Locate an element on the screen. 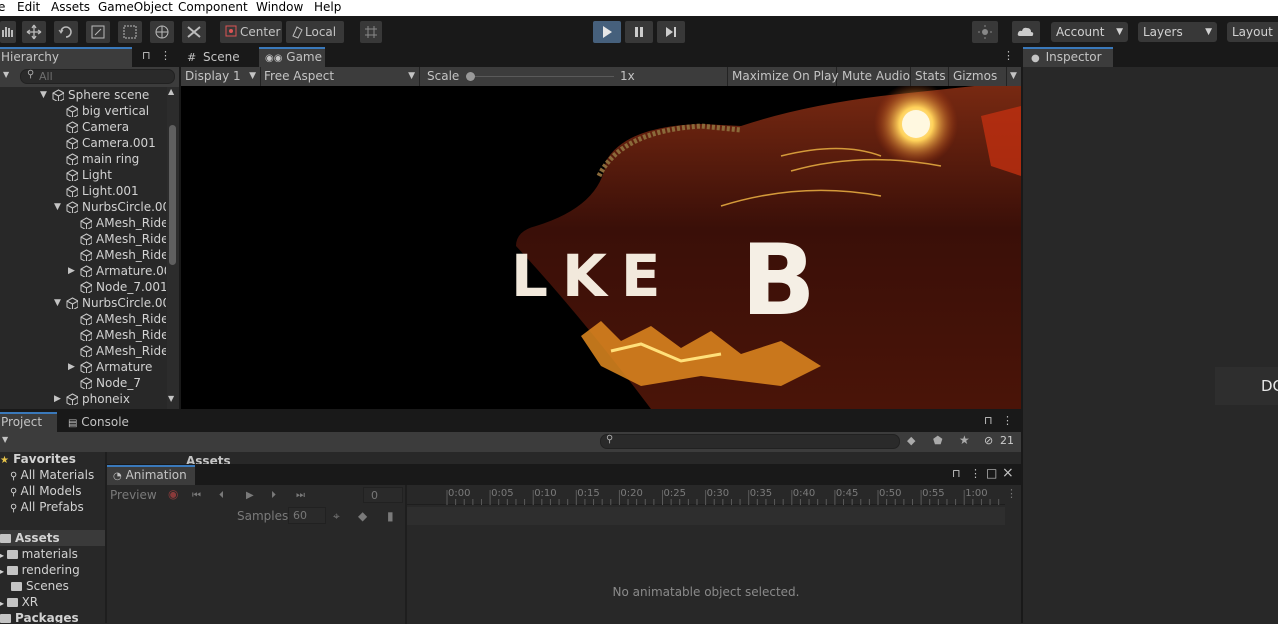 The image size is (1278, 624). hierarchy-item: main ring is located at coordinates (83, 159).